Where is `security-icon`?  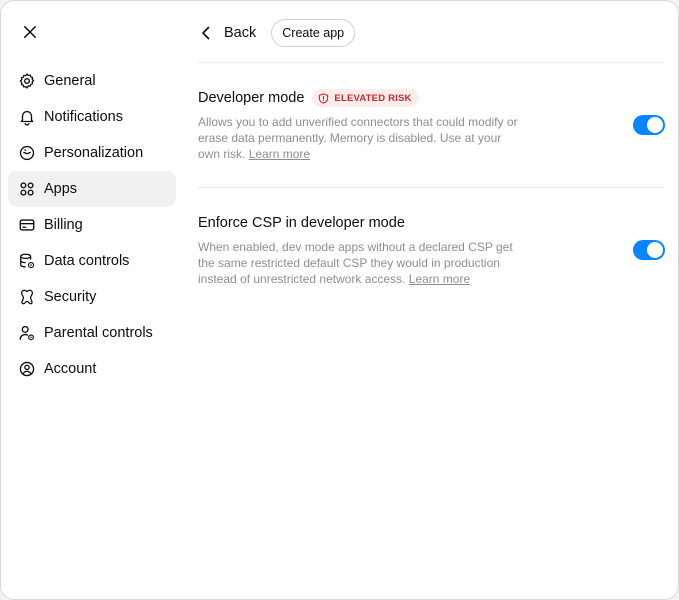 security-icon is located at coordinates (27, 297).